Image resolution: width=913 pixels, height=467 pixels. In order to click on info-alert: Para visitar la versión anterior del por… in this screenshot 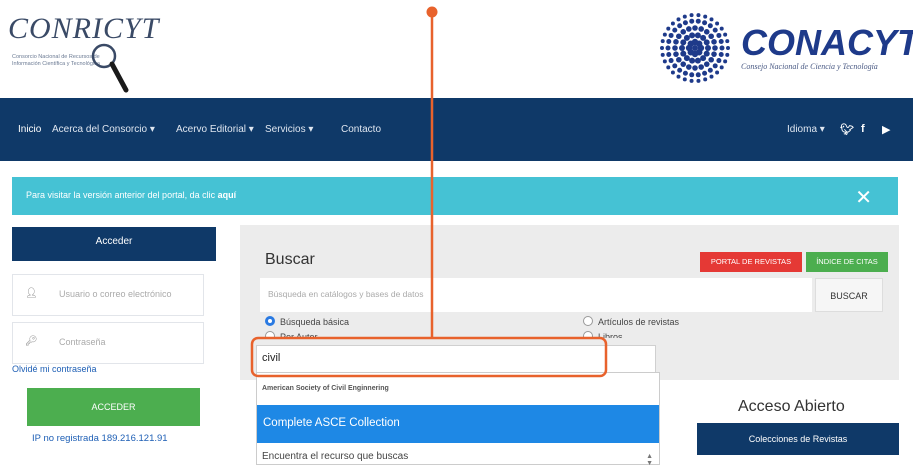, I will do `click(455, 196)`.